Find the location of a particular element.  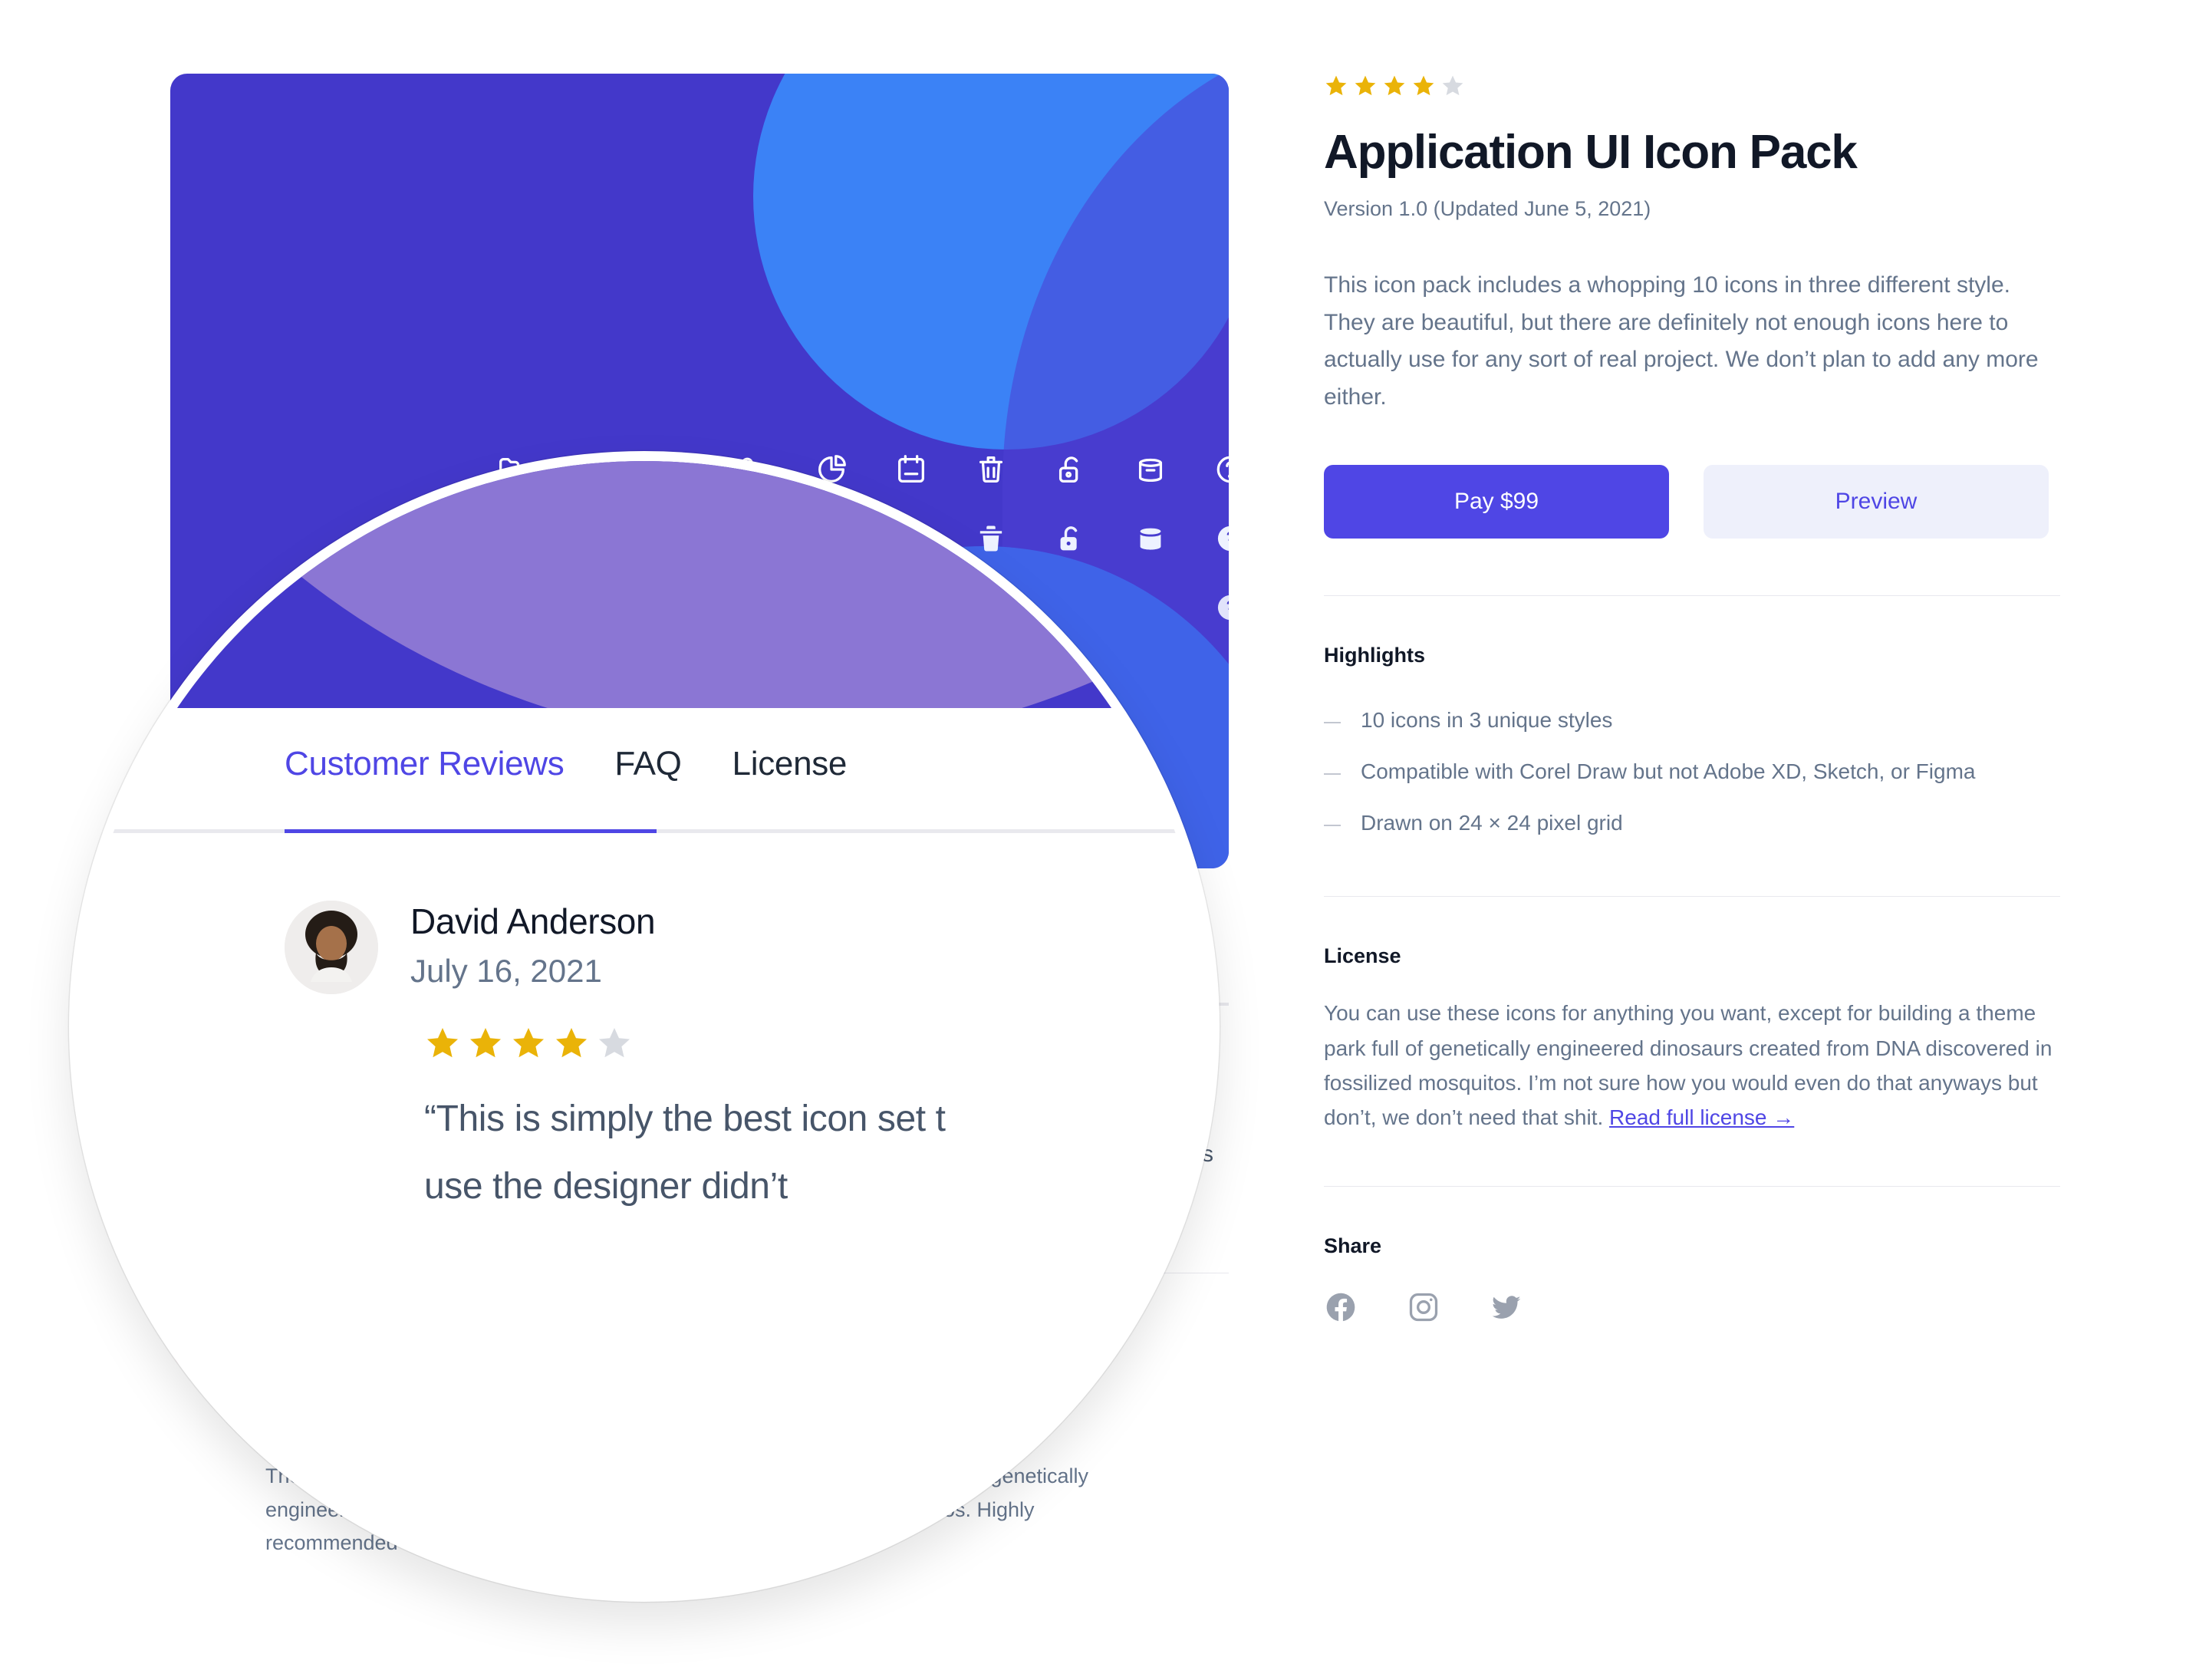

tab-license: License is located at coordinates (790, 787).